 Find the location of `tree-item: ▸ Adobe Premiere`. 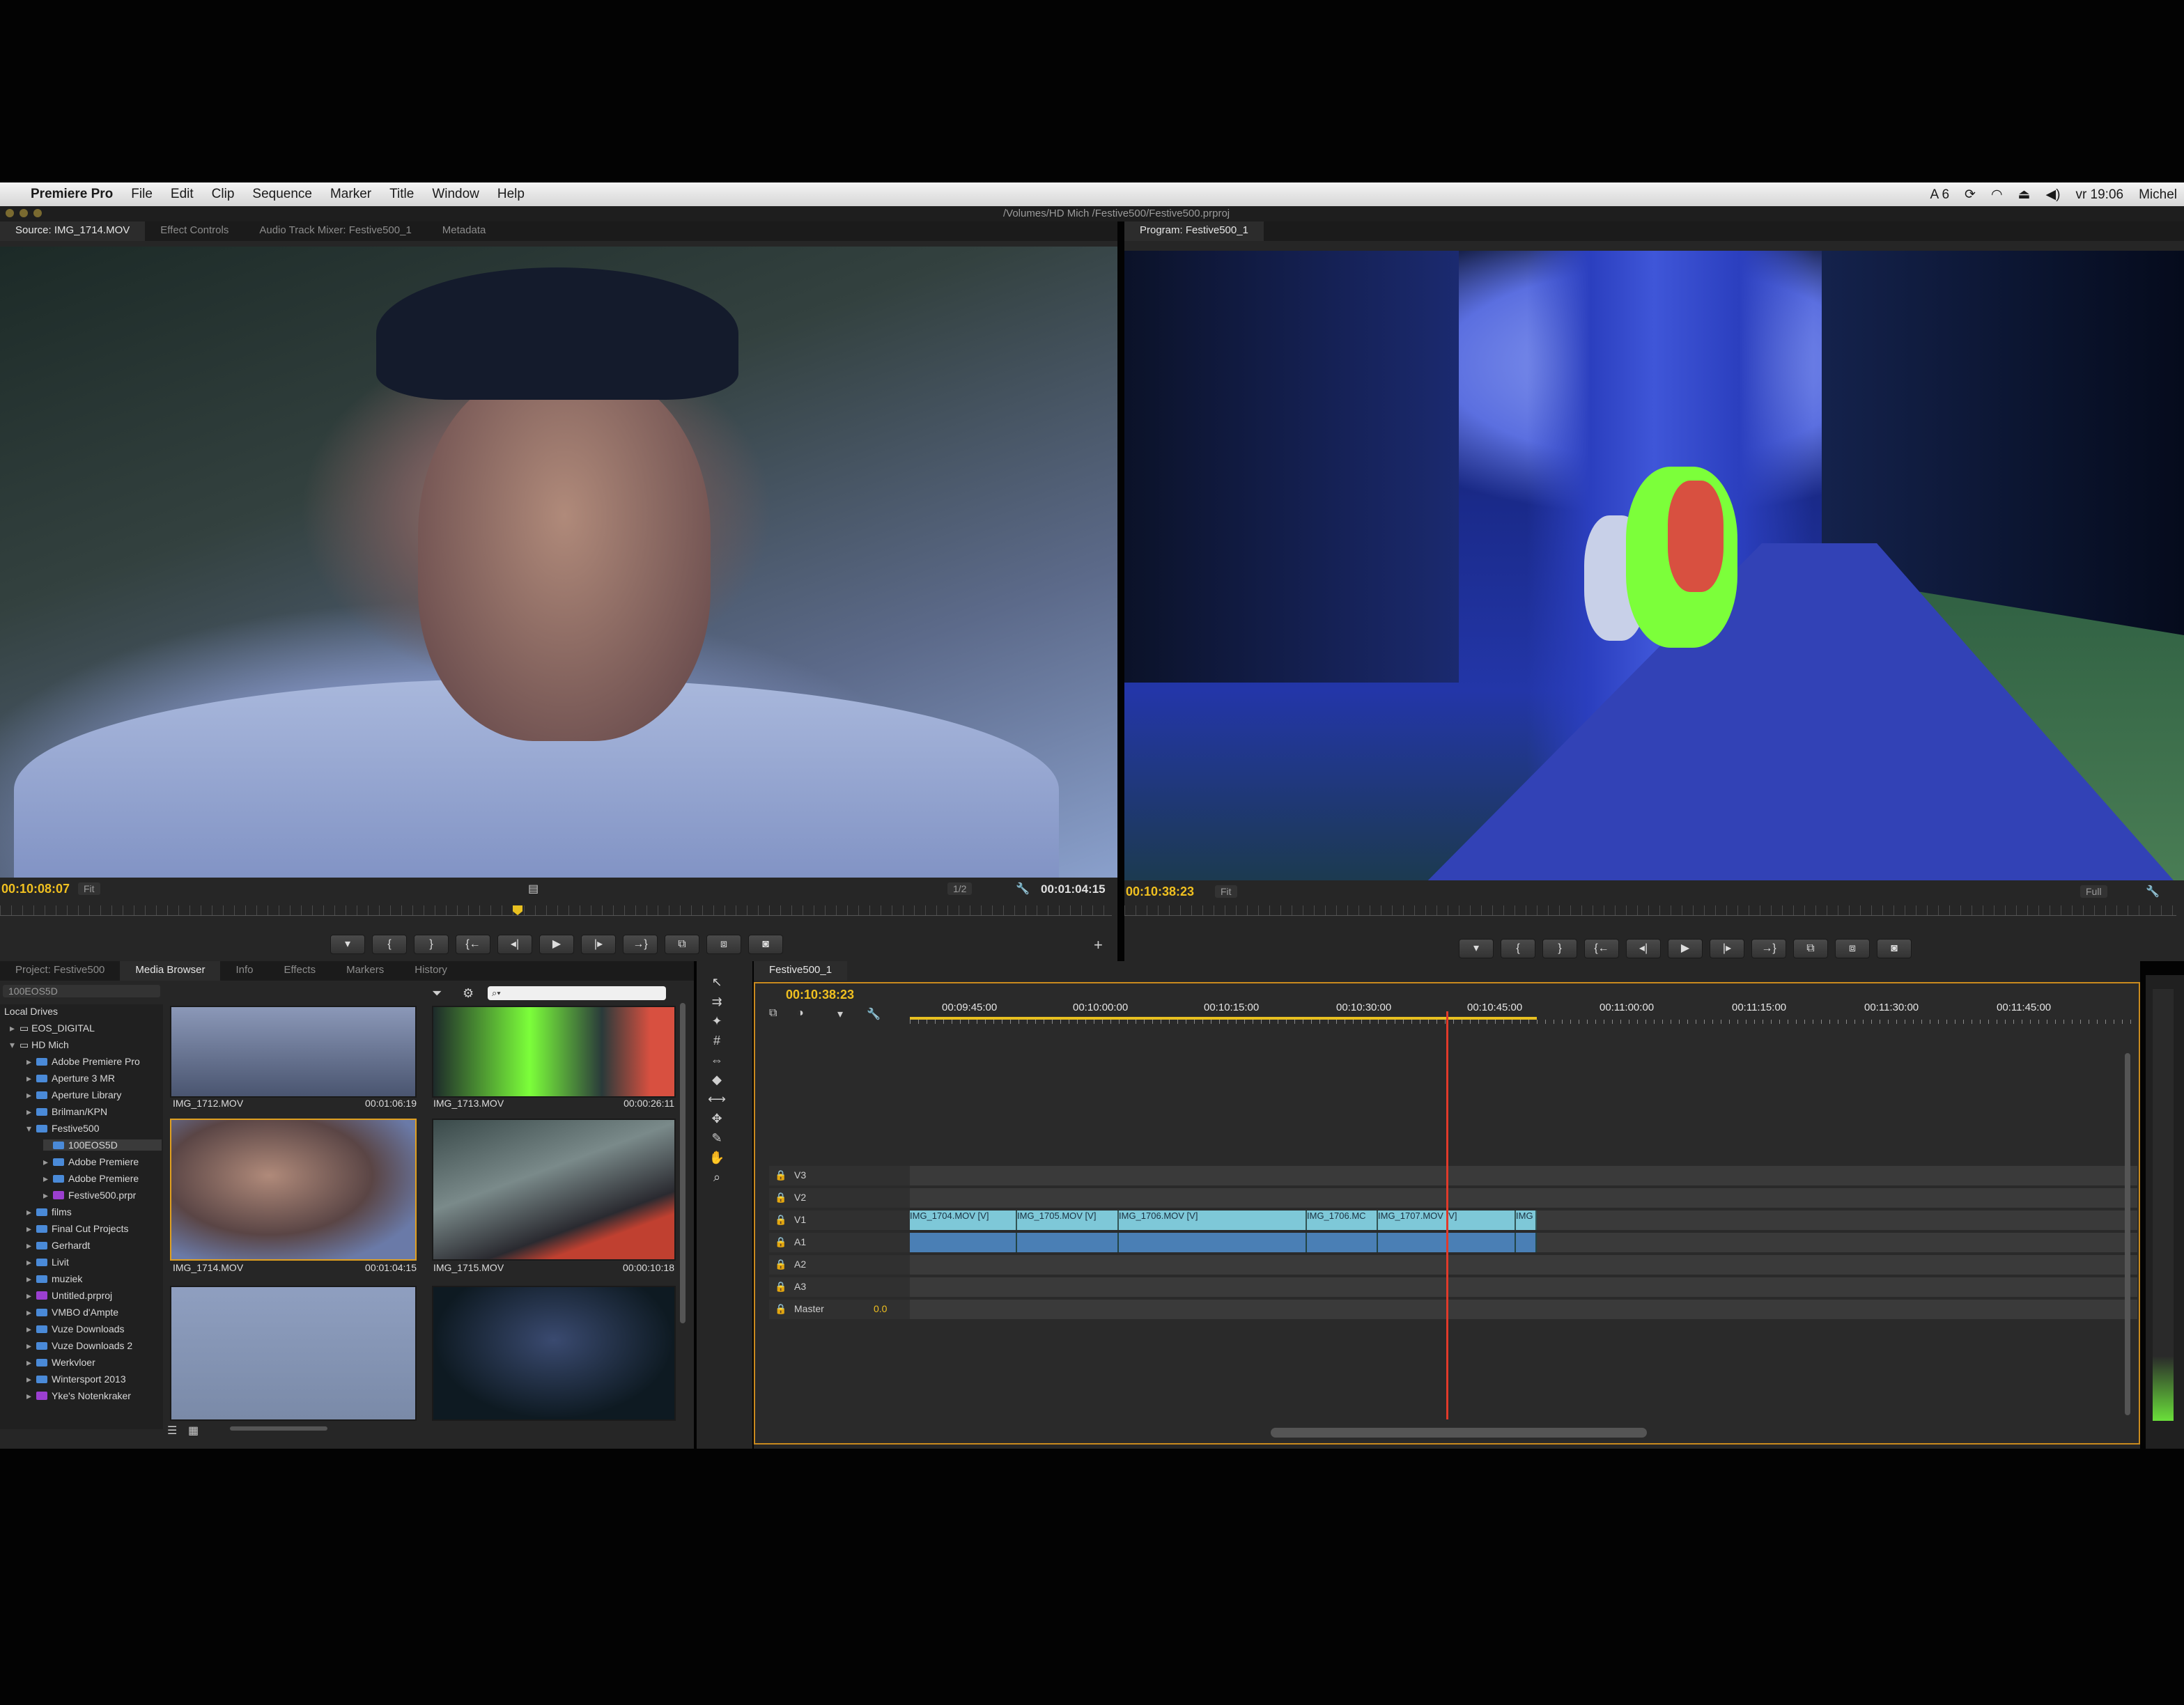

tree-item: ▸ Adobe Premiere is located at coordinates (91, 1162).